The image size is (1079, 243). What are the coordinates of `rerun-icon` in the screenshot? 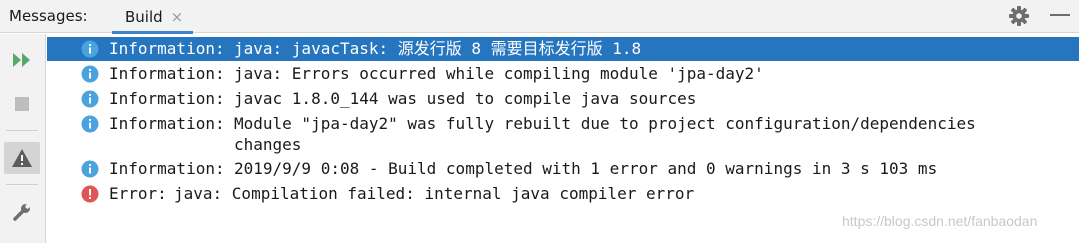 It's located at (21, 60).